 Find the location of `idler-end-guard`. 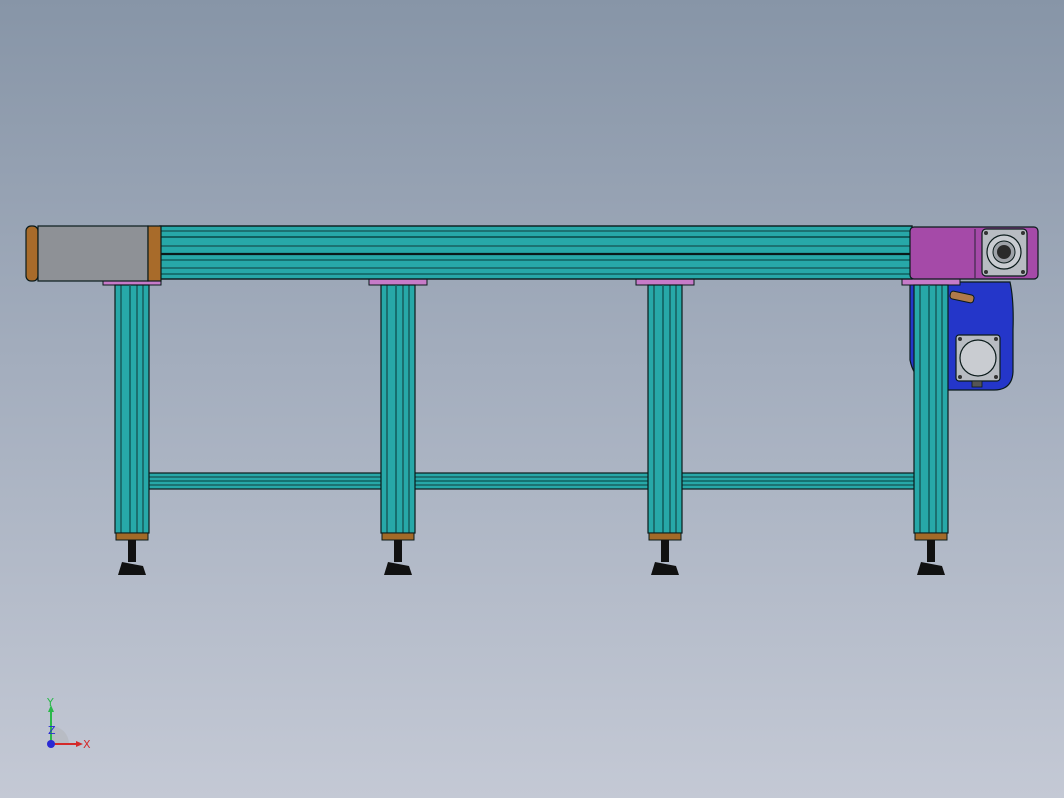

idler-end-guard is located at coordinates (93, 253).